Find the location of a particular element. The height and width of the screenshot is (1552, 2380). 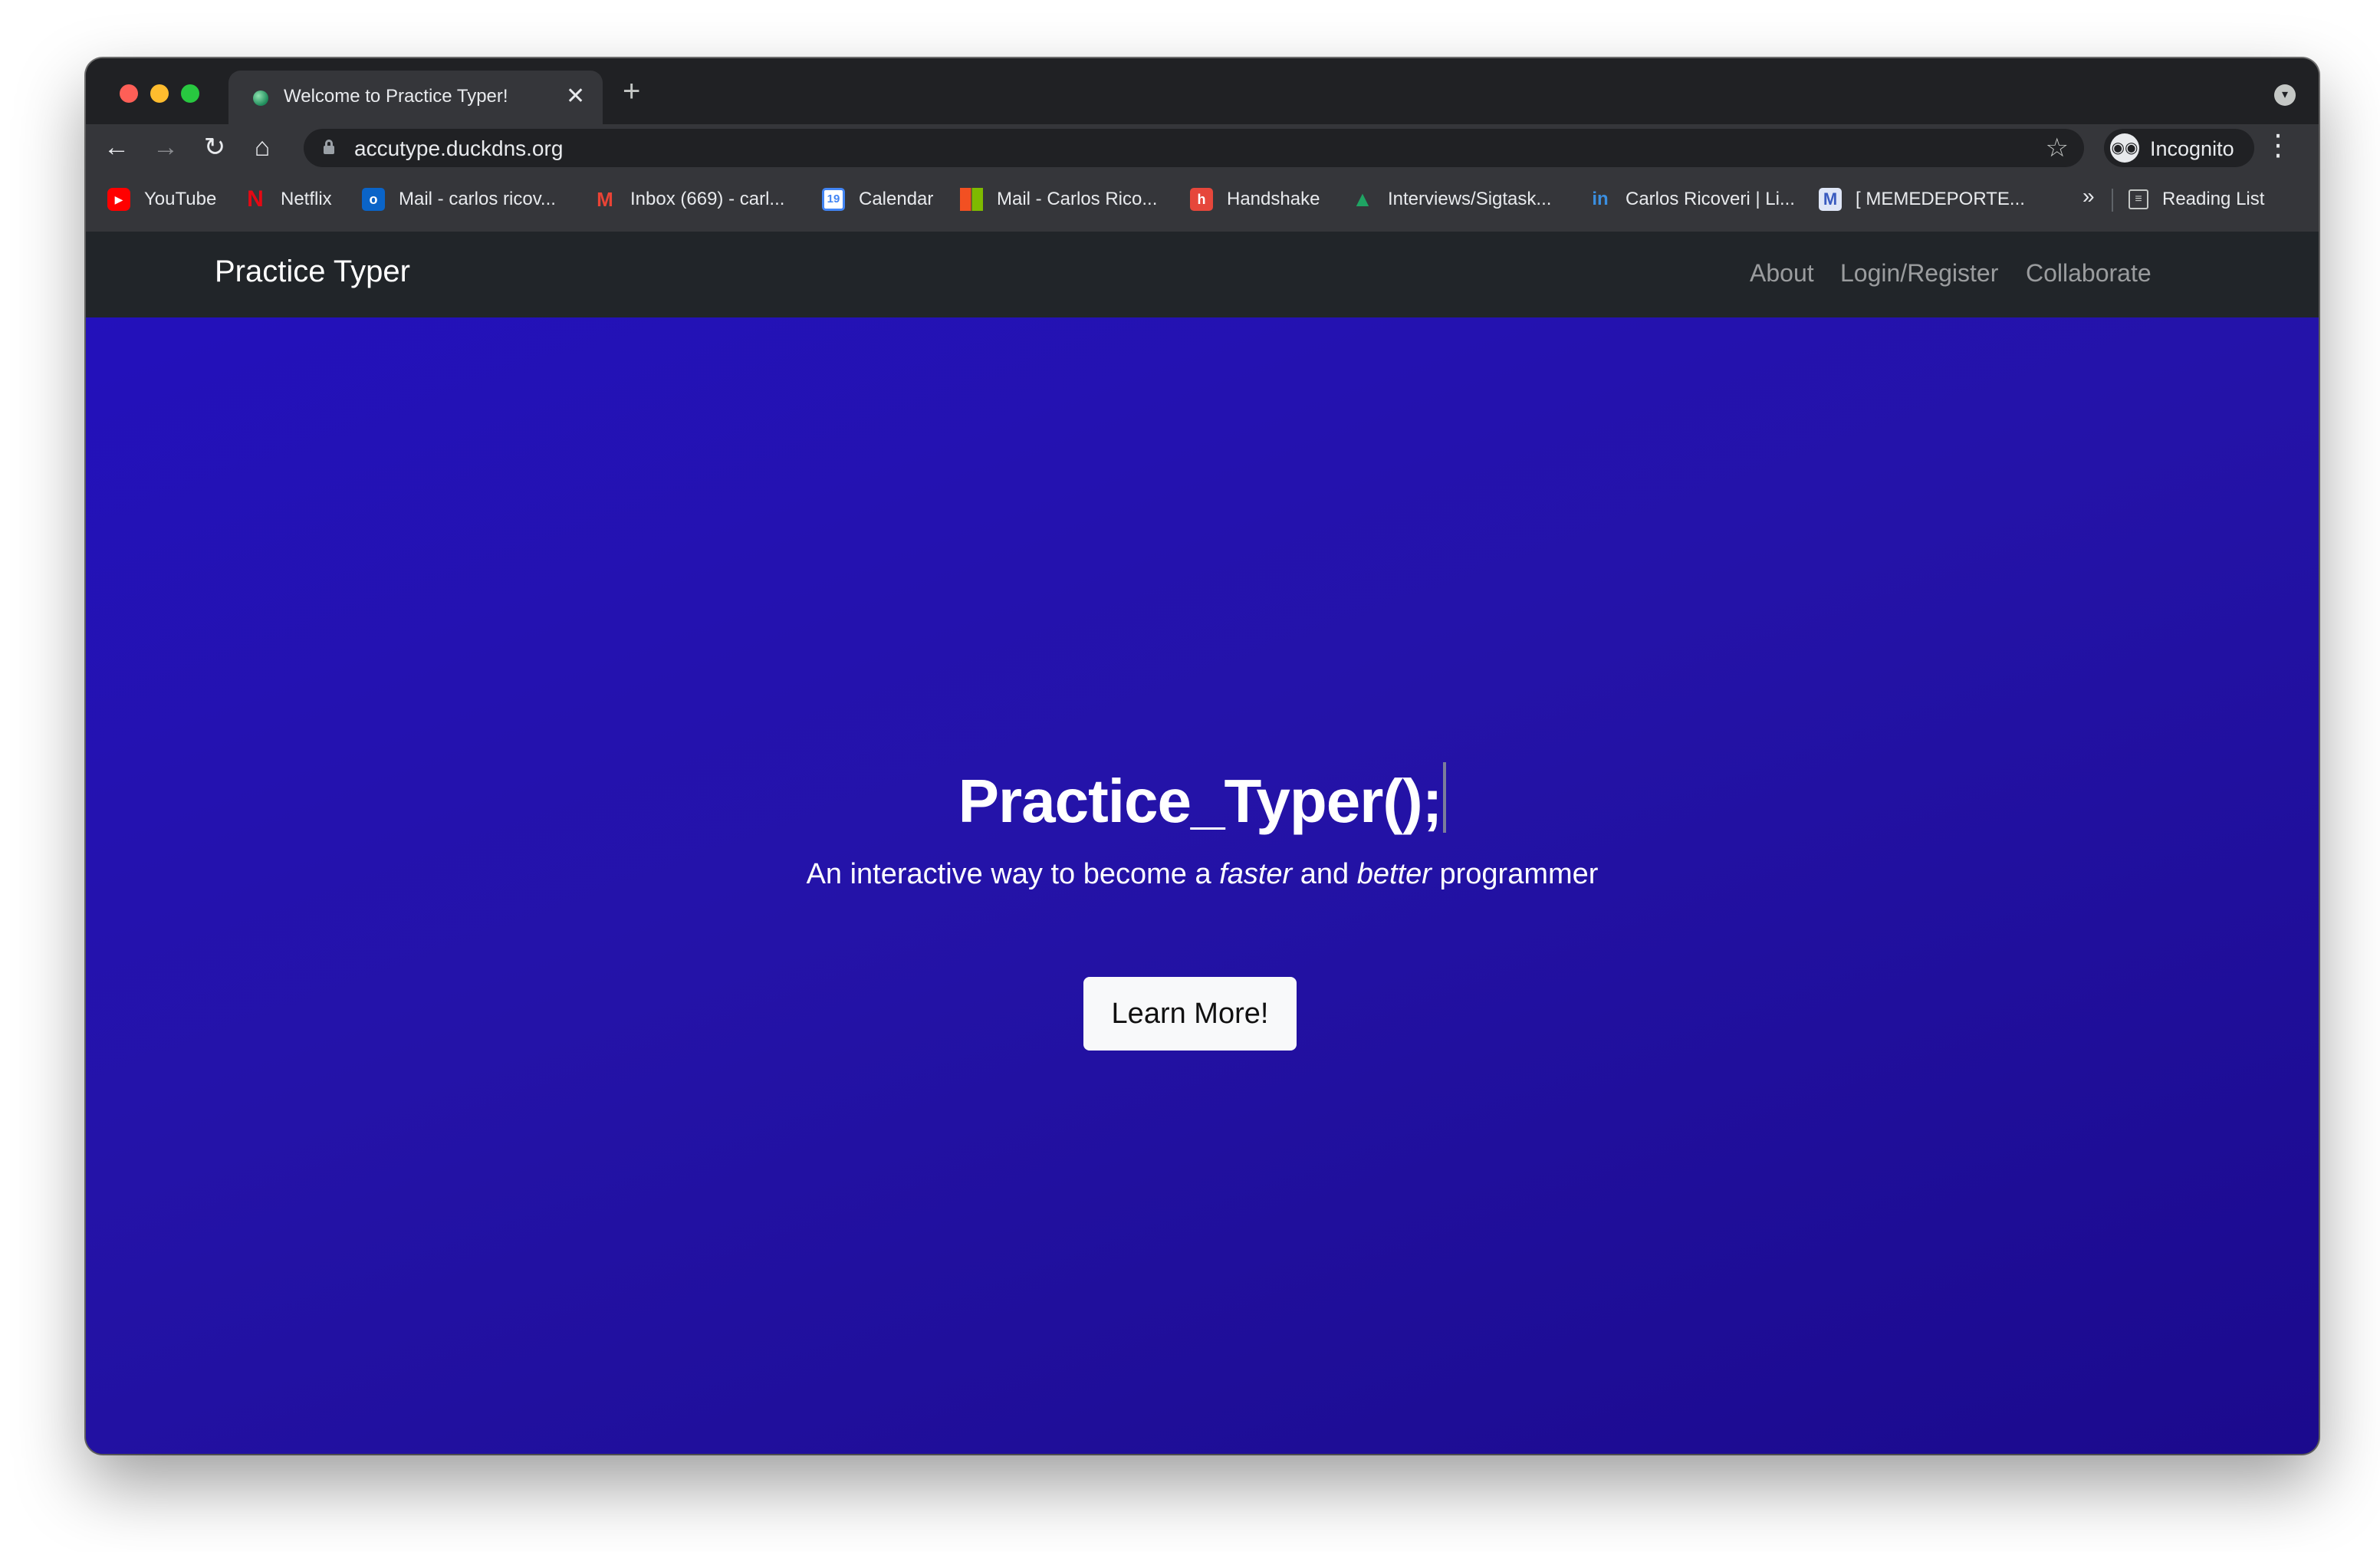

handshake-icon: h is located at coordinates (1202, 200).